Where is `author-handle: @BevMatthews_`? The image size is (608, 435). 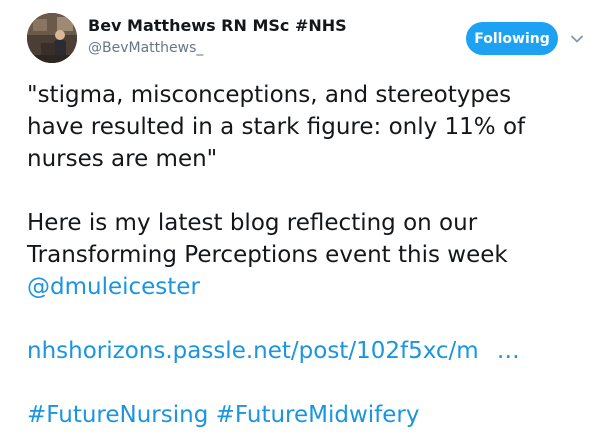
author-handle: @BevMatthews_ is located at coordinates (145, 48).